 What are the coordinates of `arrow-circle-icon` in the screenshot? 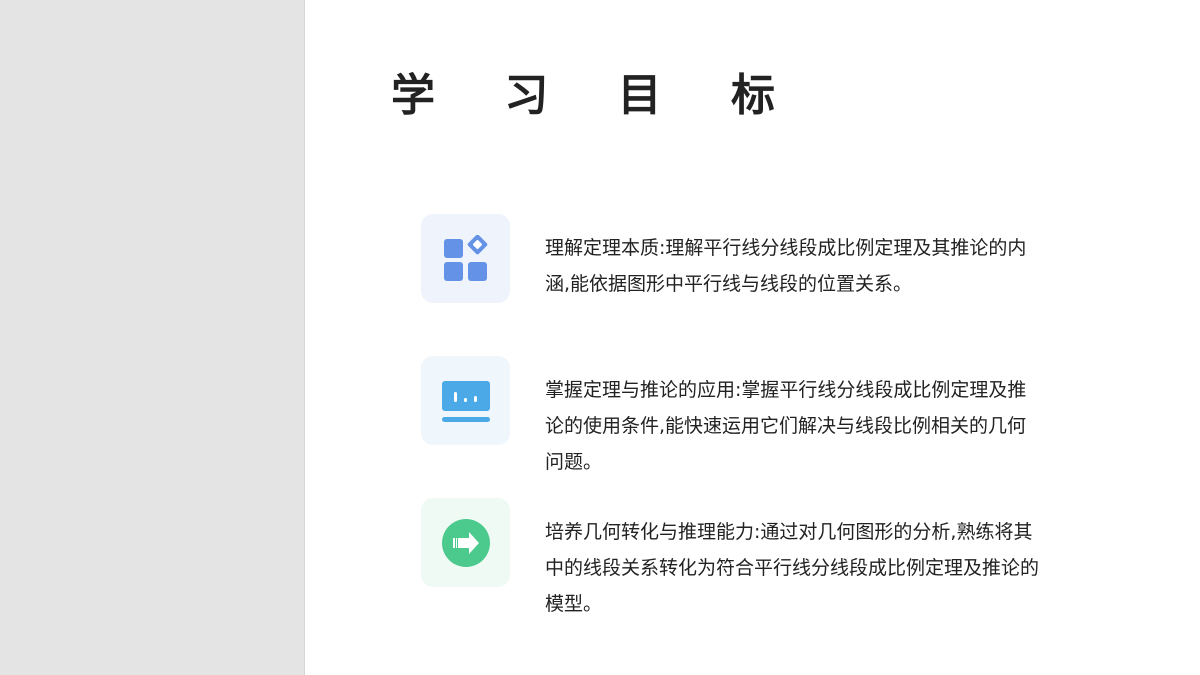 It's located at (465, 542).